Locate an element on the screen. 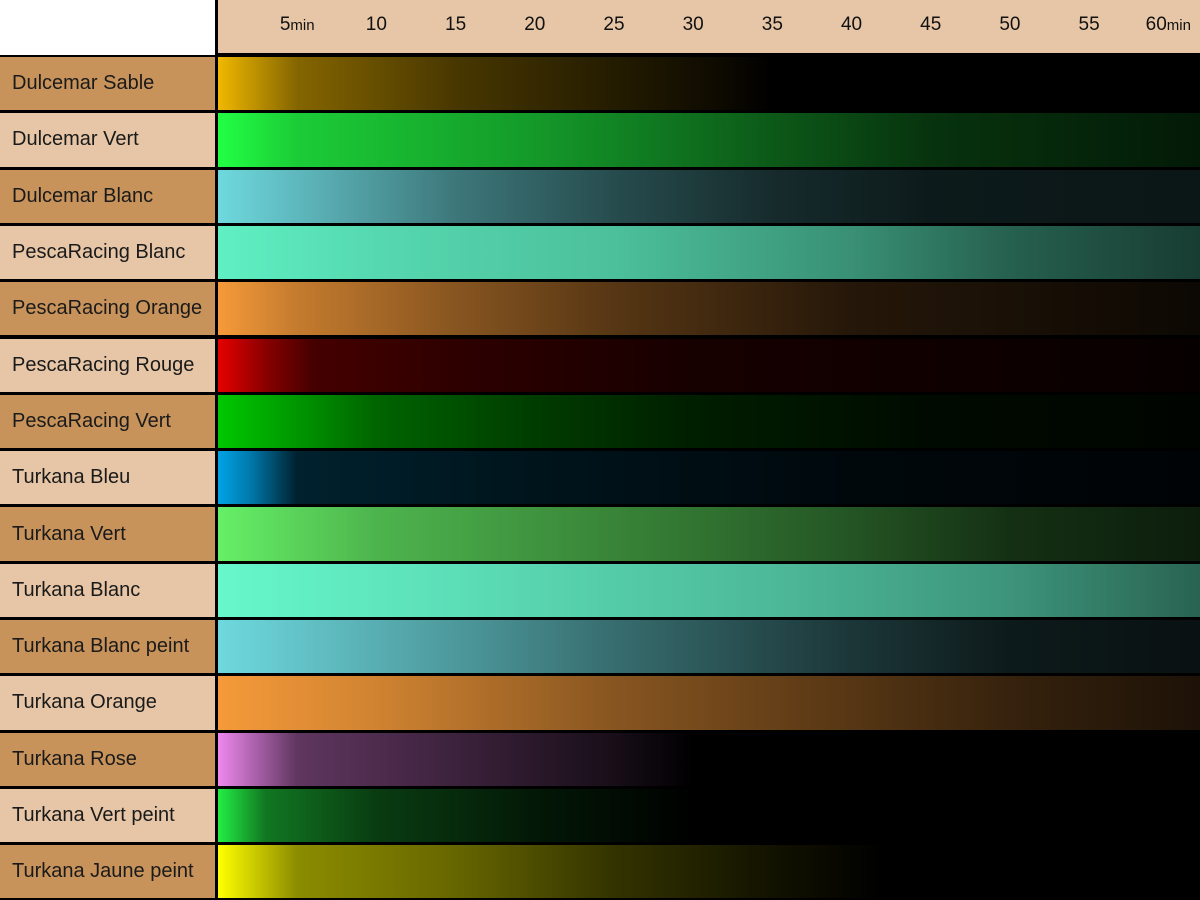 The width and height of the screenshot is (1200, 900). row-label: Dulcemar Vert is located at coordinates (107, 140).